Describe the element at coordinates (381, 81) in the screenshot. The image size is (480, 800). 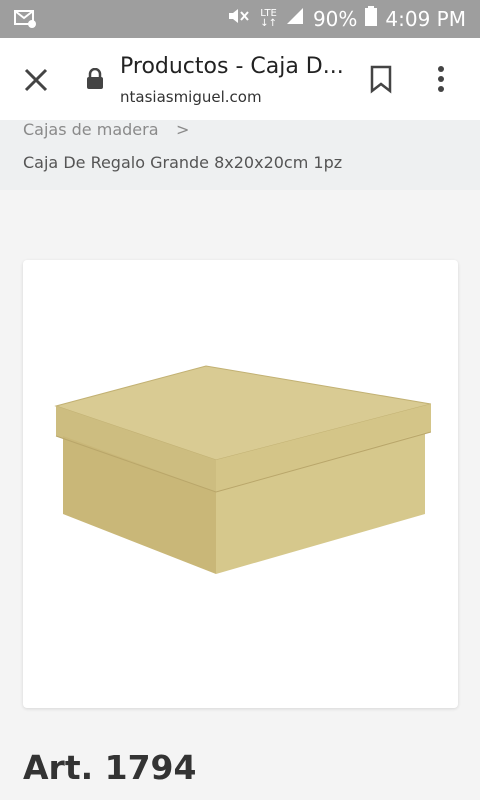
I see `bookmark-icon` at that location.